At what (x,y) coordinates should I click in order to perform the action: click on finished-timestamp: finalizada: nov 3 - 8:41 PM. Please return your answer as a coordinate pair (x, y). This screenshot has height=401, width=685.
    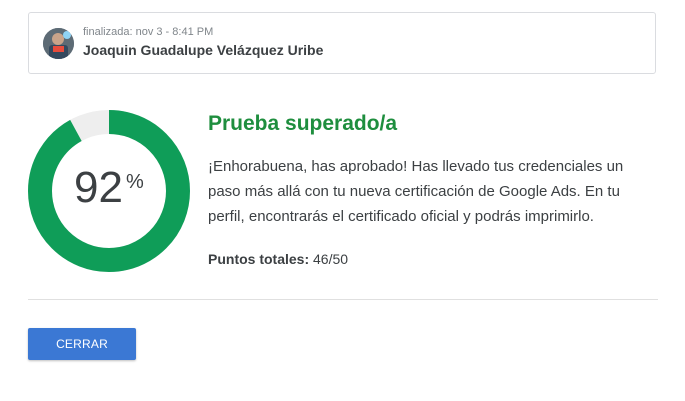
    Looking at the image, I should click on (148, 32).